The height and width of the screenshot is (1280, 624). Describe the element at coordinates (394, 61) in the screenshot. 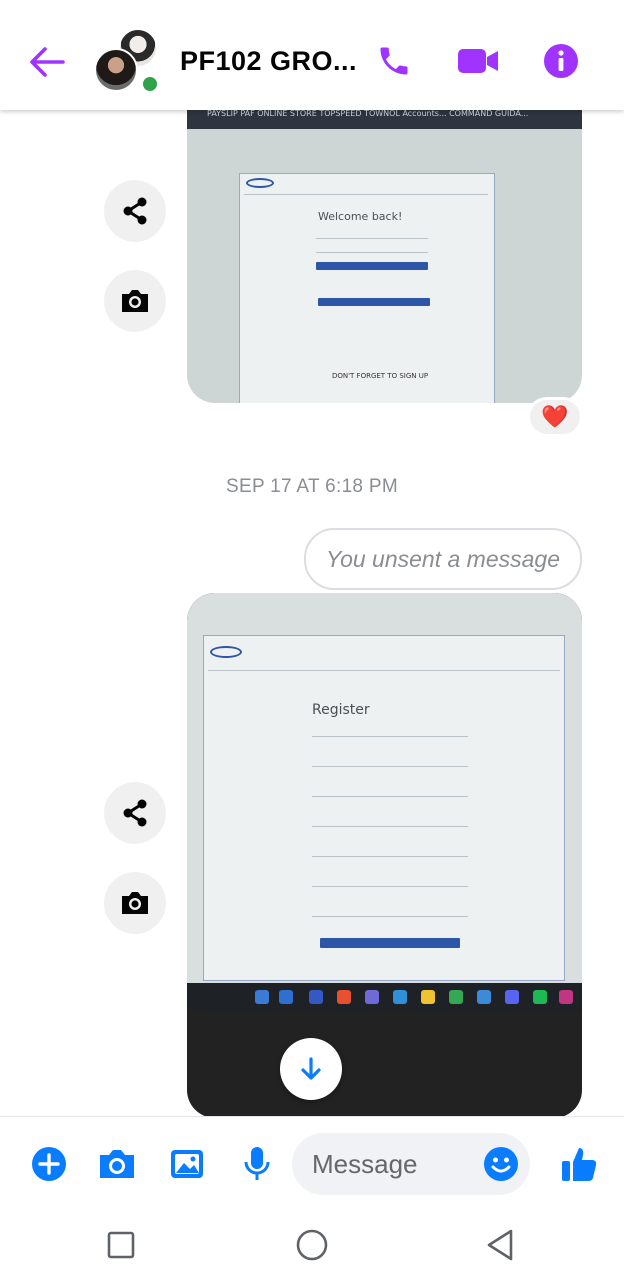

I see `phone-icon` at that location.